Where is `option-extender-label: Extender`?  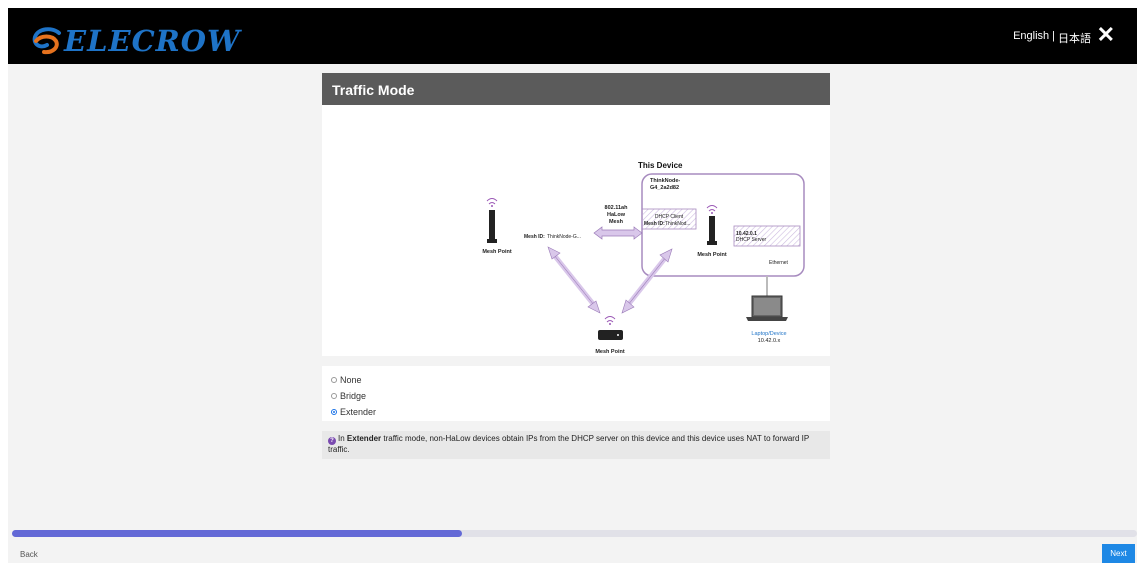
option-extender-label: Extender is located at coordinates (358, 412).